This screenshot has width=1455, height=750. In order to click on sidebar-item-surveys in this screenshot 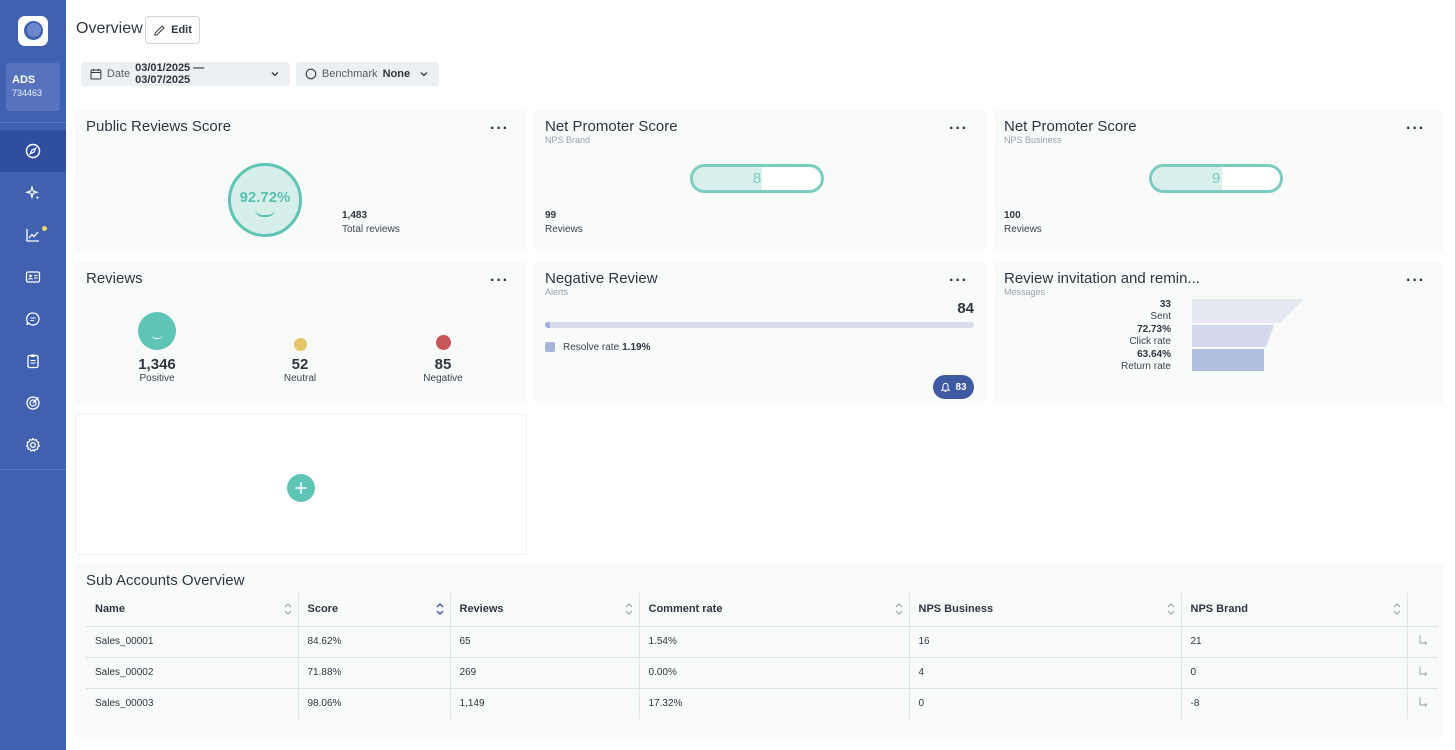, I will do `click(33, 361)`.